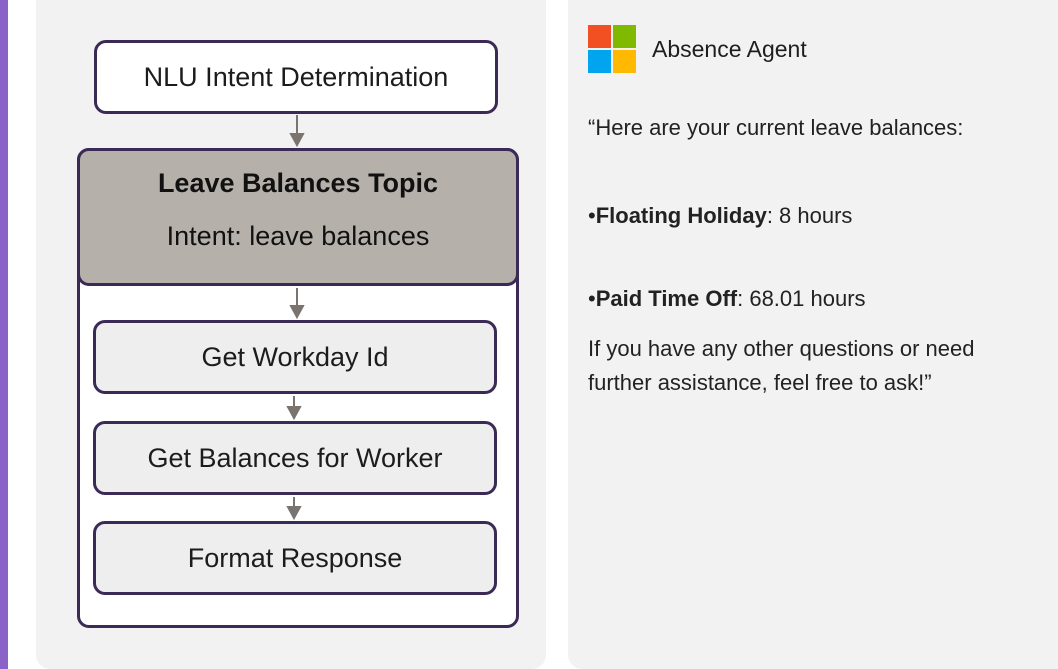 This screenshot has width=1058, height=669. What do you see at coordinates (599, 61) in the screenshot?
I see `logo-square-blue` at bounding box center [599, 61].